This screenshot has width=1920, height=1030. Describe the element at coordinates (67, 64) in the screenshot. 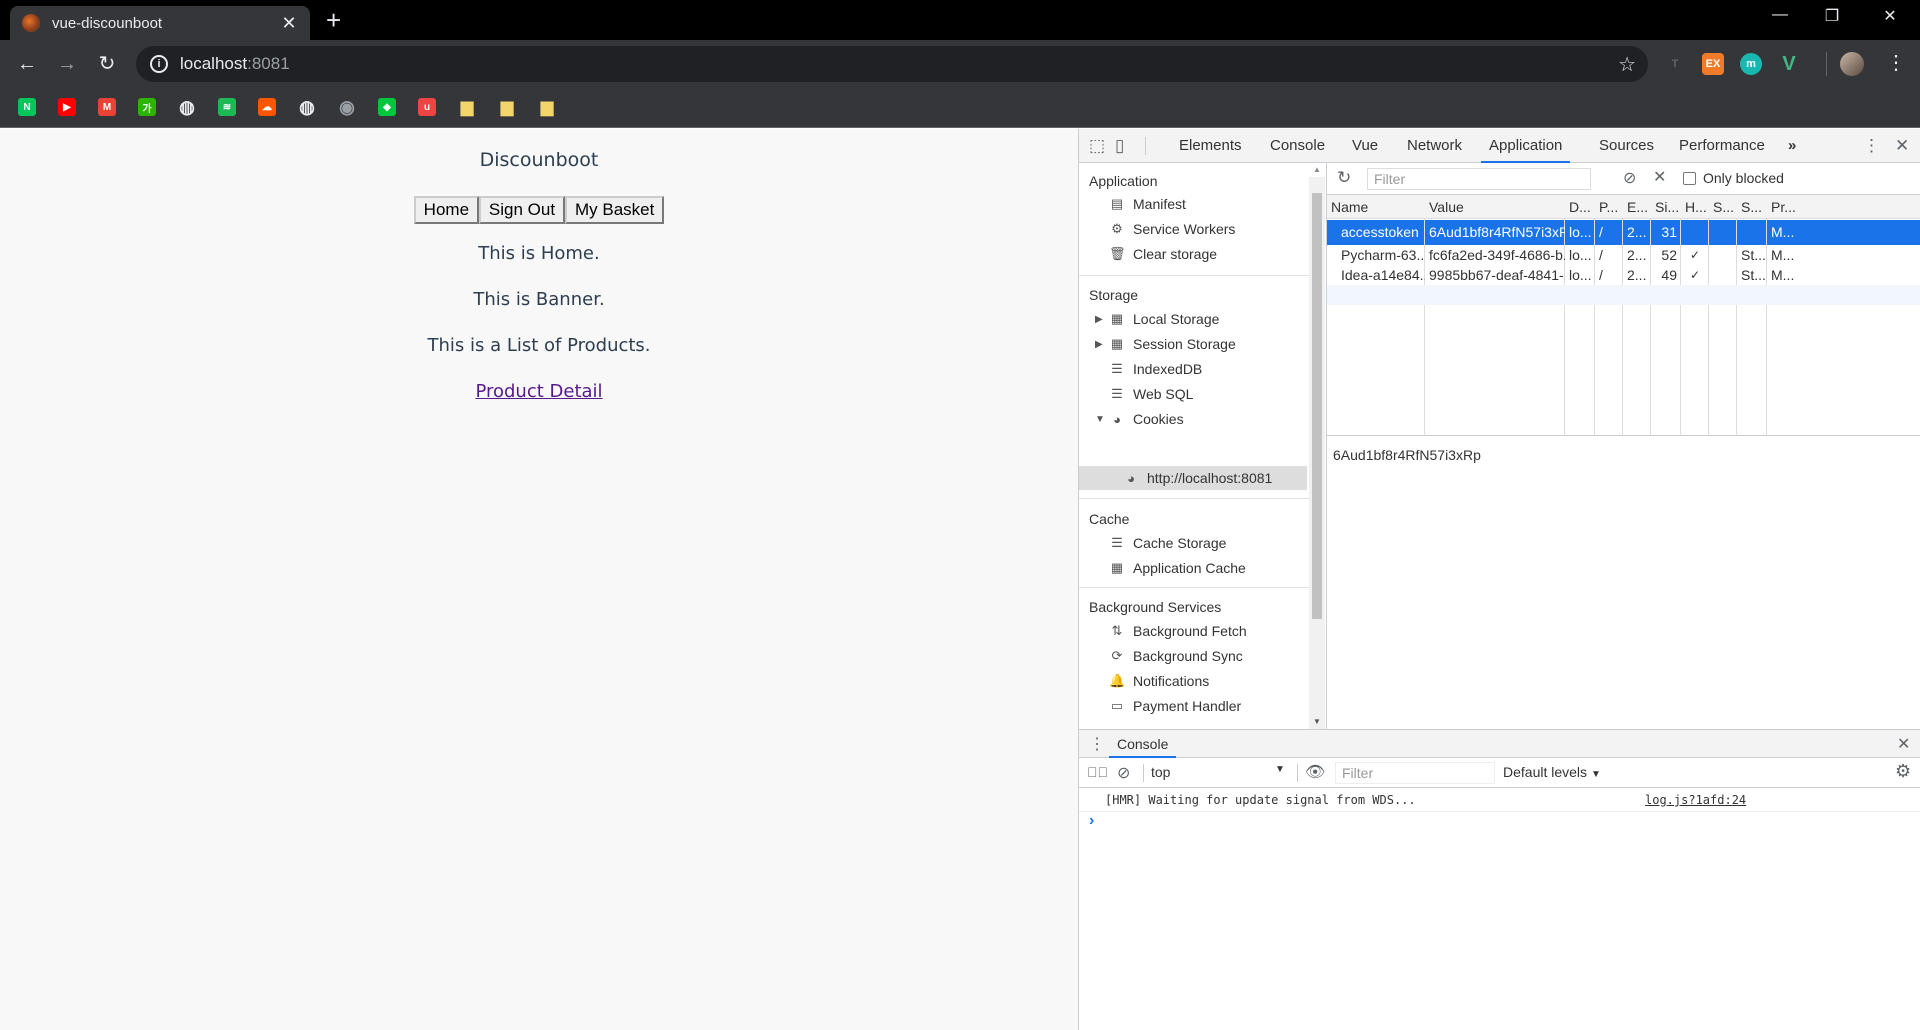

I see `forward-icon: →` at that location.